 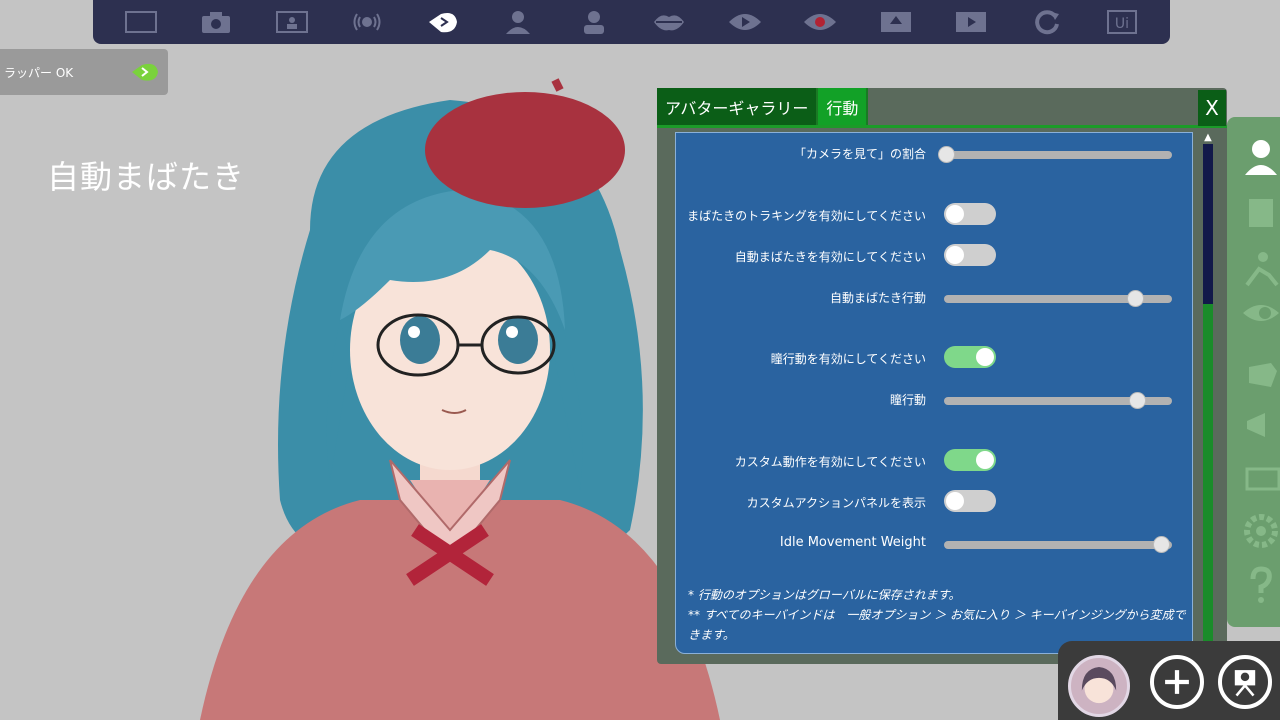 I want to click on setting-label: Idle Movement Weight, so click(x=852, y=542).